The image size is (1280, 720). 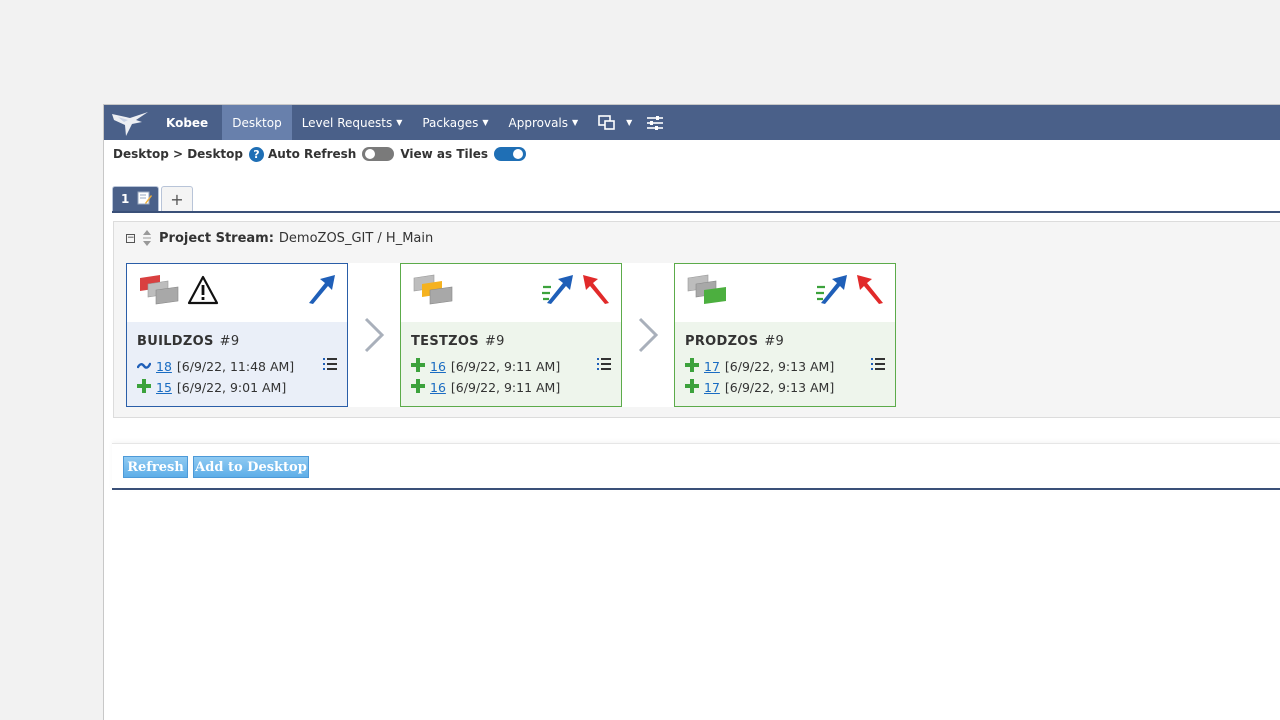 What do you see at coordinates (655, 122) in the screenshot?
I see `settings-sliders-icon` at bounding box center [655, 122].